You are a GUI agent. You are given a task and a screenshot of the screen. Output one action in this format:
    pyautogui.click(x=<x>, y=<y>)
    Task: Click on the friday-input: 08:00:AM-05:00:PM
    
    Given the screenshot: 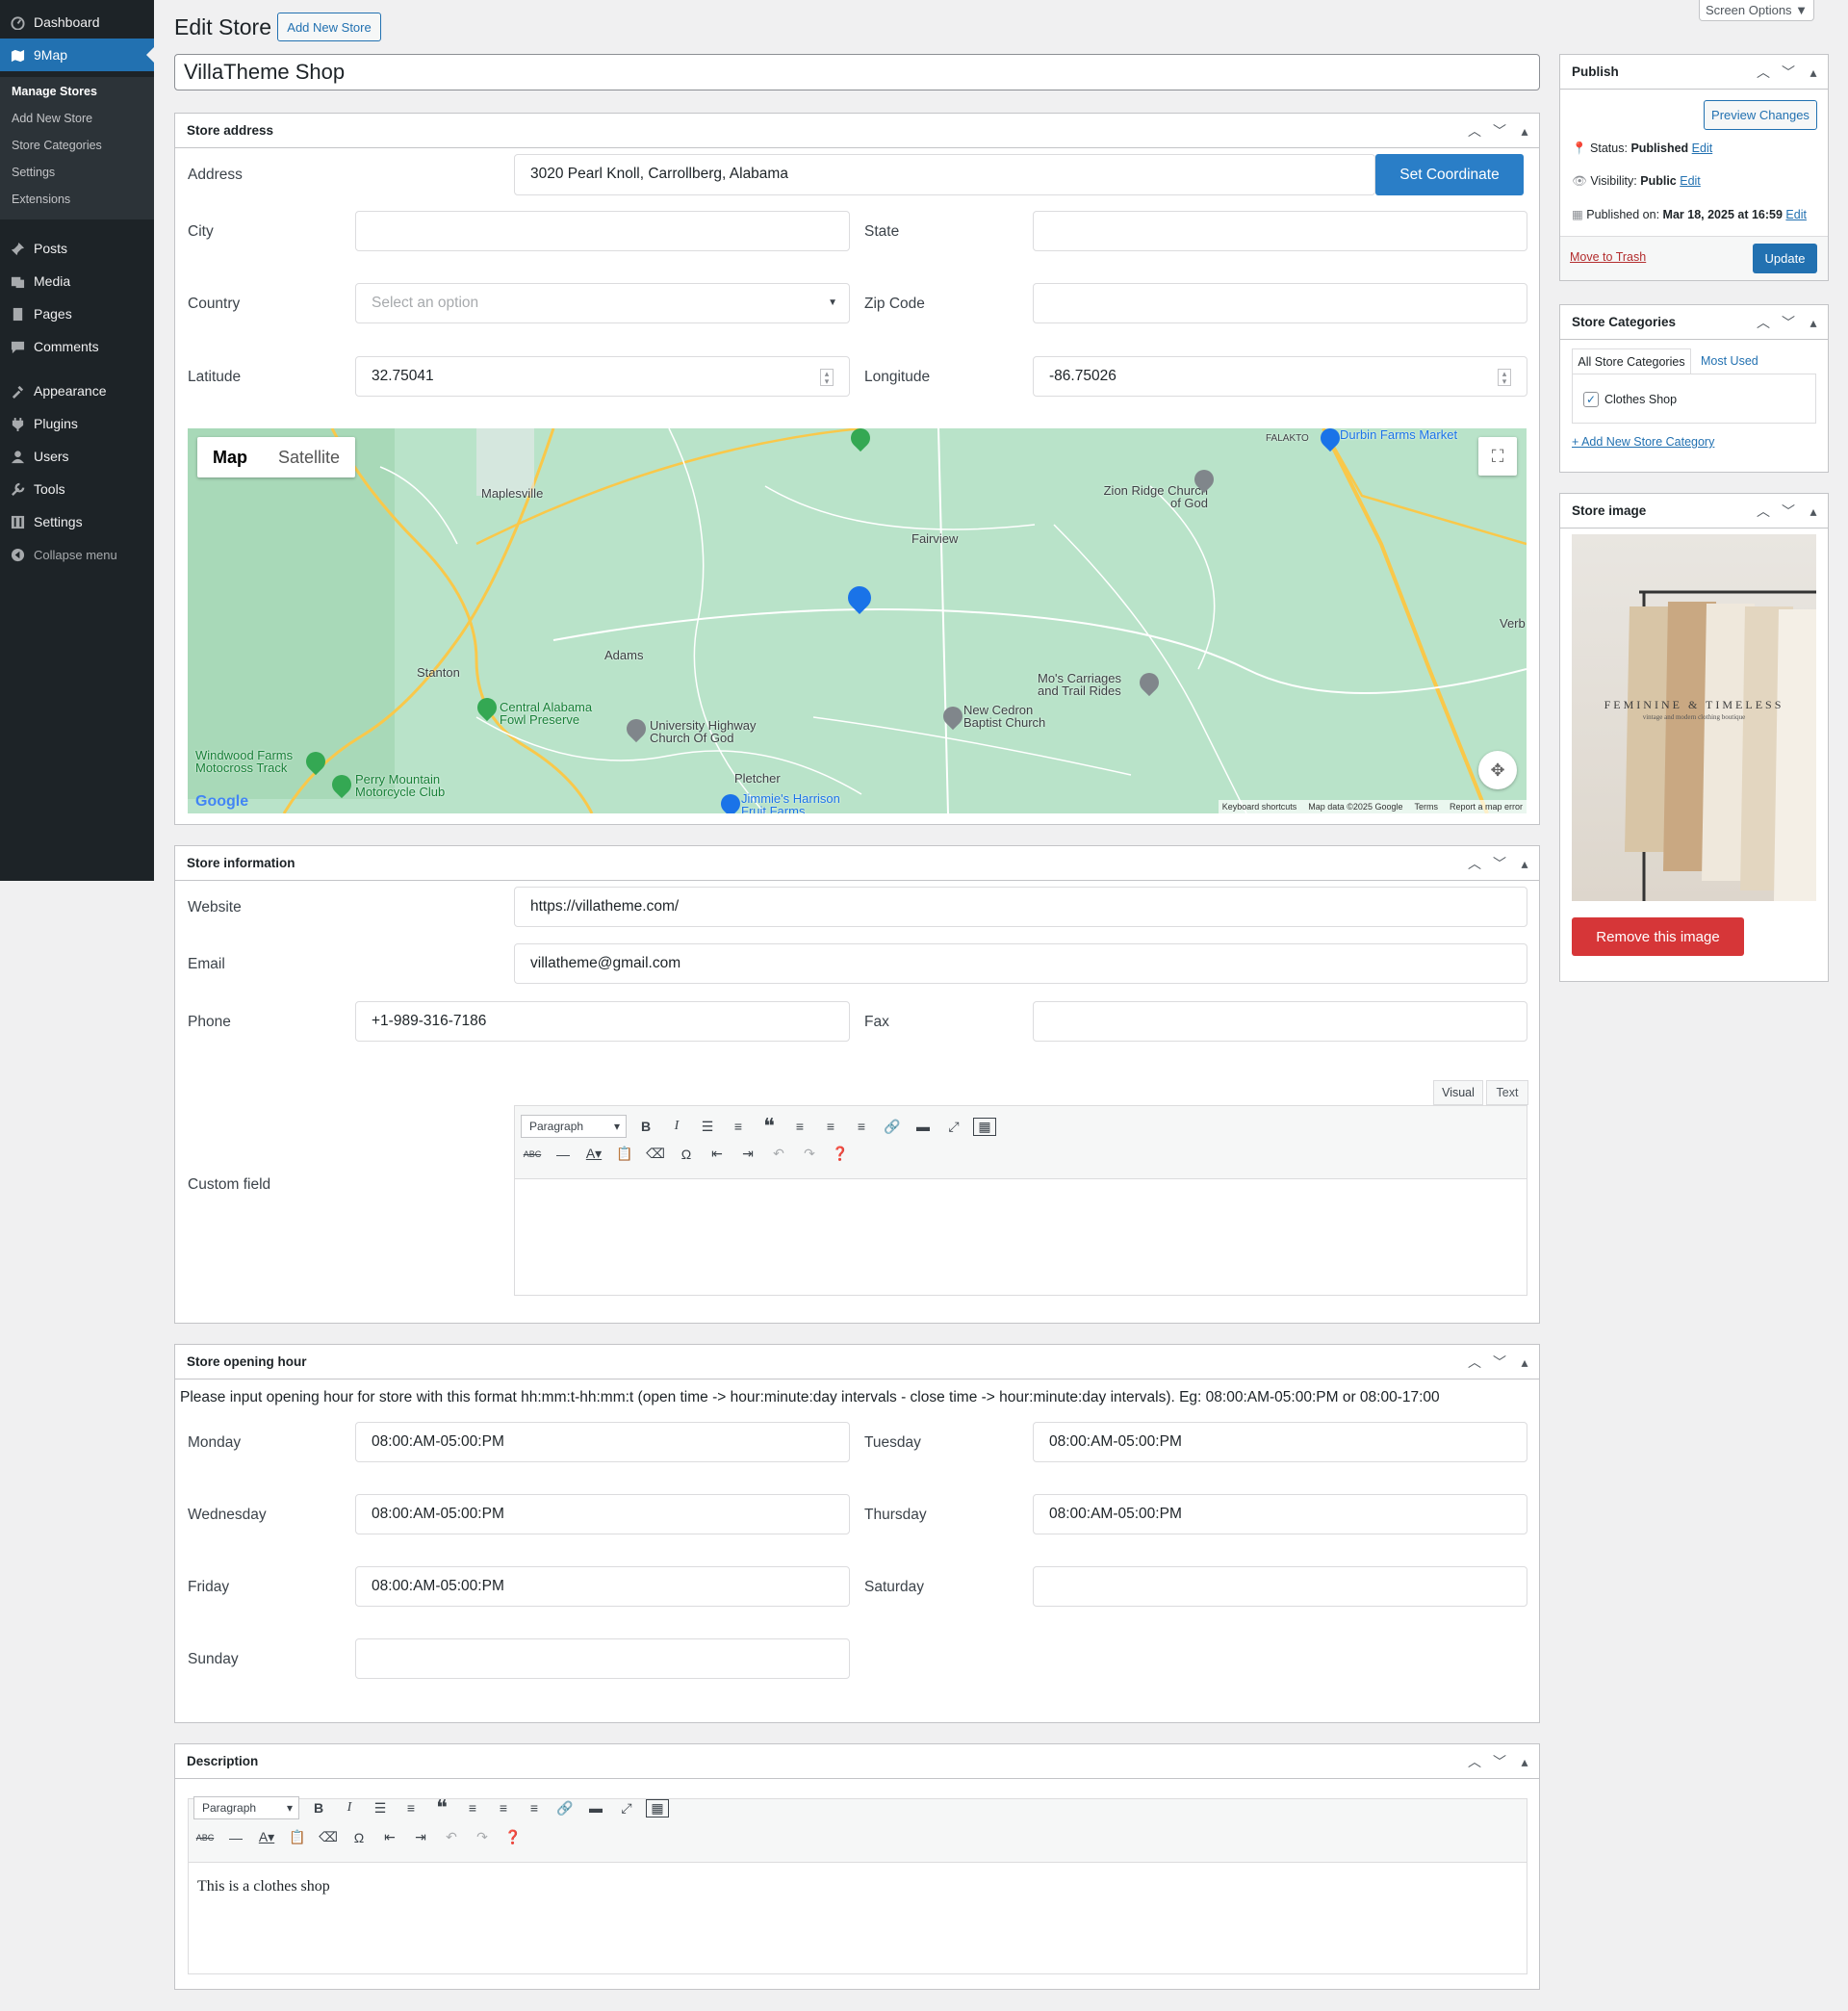 What is the action you would take?
    pyautogui.click(x=602, y=1586)
    